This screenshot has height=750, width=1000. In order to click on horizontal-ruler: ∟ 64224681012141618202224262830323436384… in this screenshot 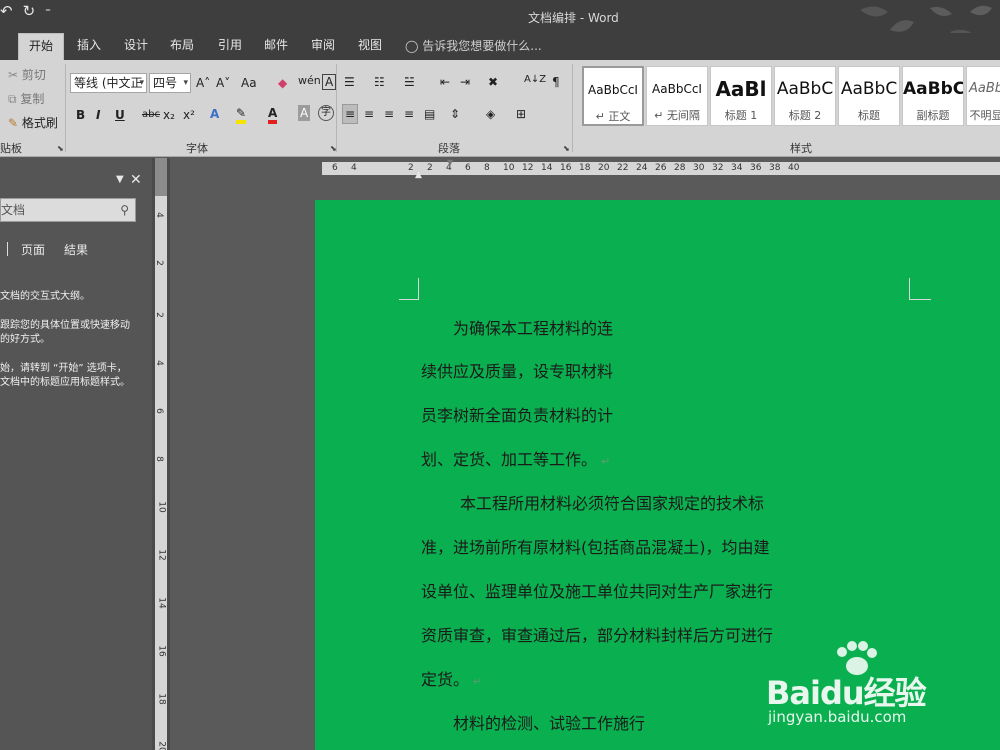, I will do `click(576, 169)`.